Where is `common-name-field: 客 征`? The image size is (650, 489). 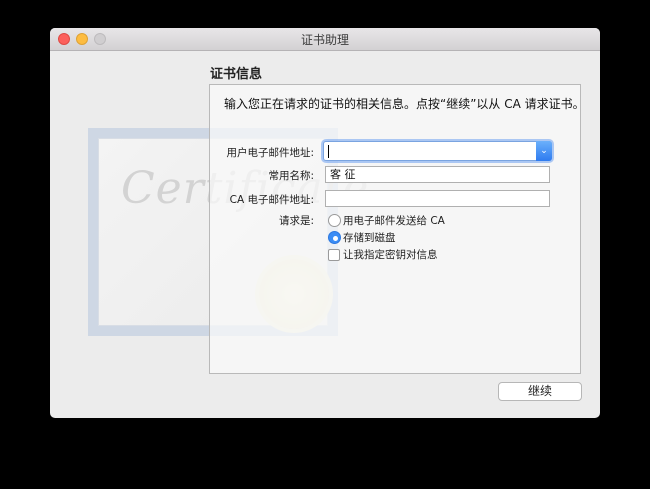 common-name-field: 客 征 is located at coordinates (437, 174).